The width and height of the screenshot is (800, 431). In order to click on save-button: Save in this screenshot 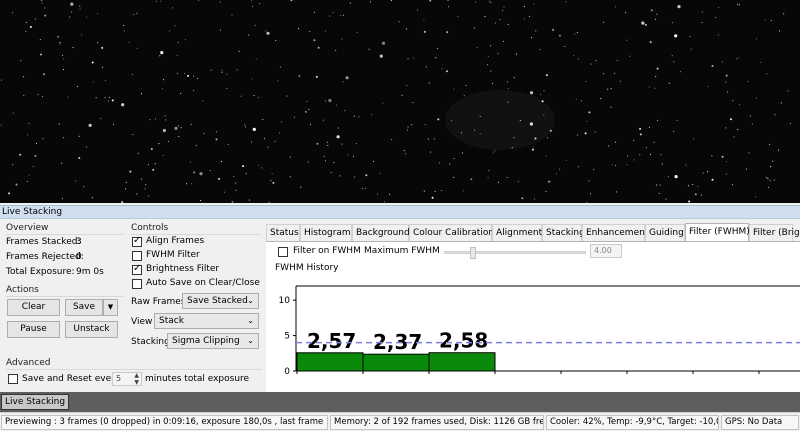, I will do `click(84, 307)`.